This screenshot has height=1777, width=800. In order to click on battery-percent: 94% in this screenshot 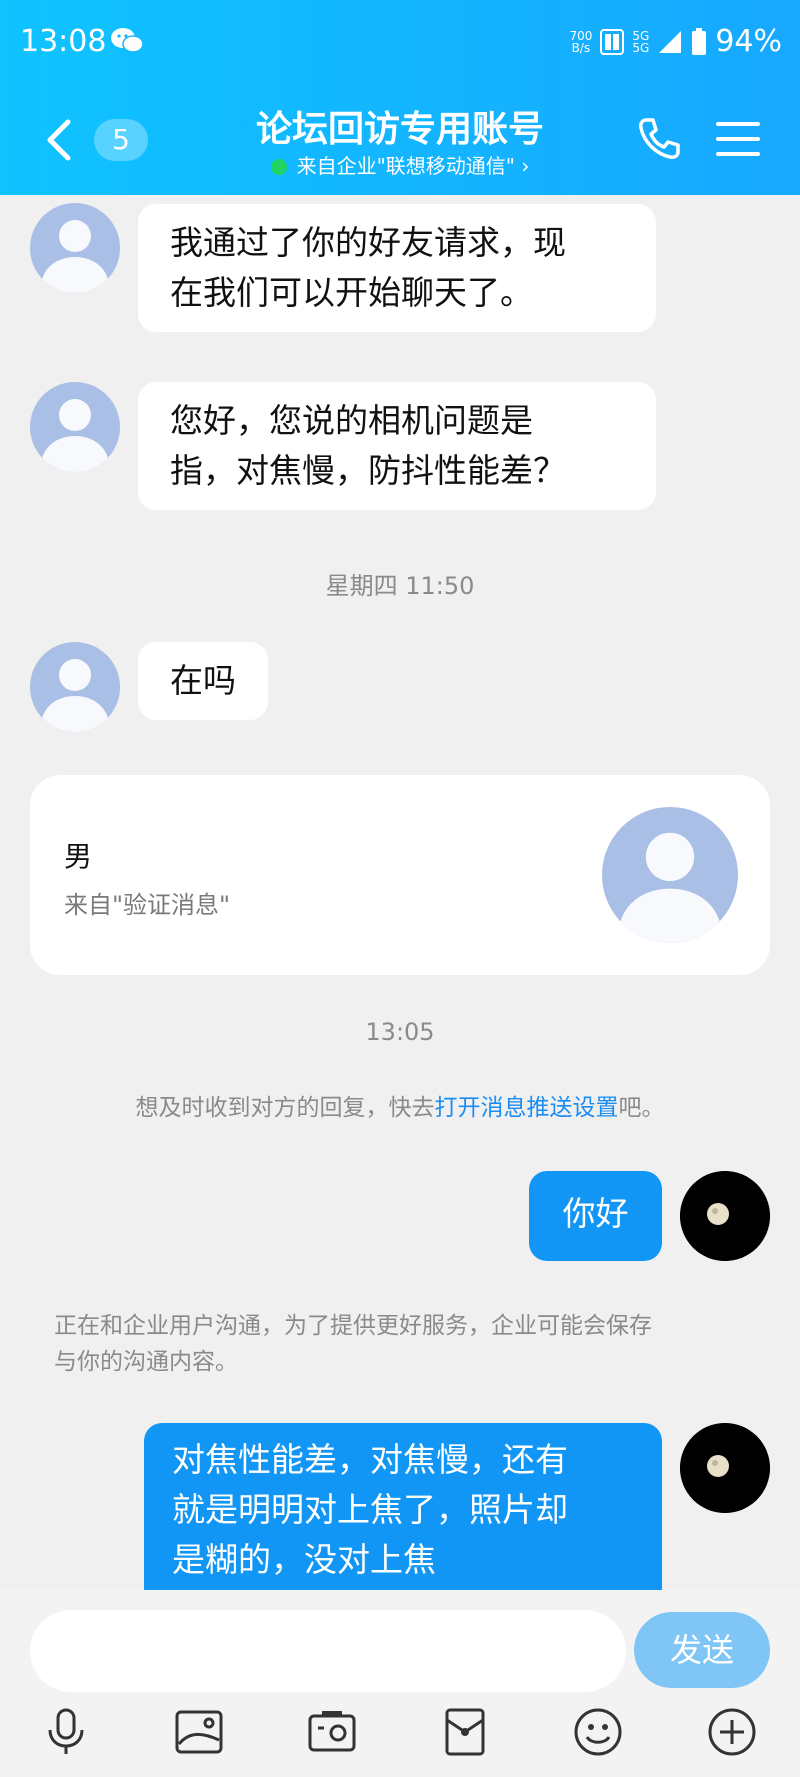, I will do `click(748, 41)`.